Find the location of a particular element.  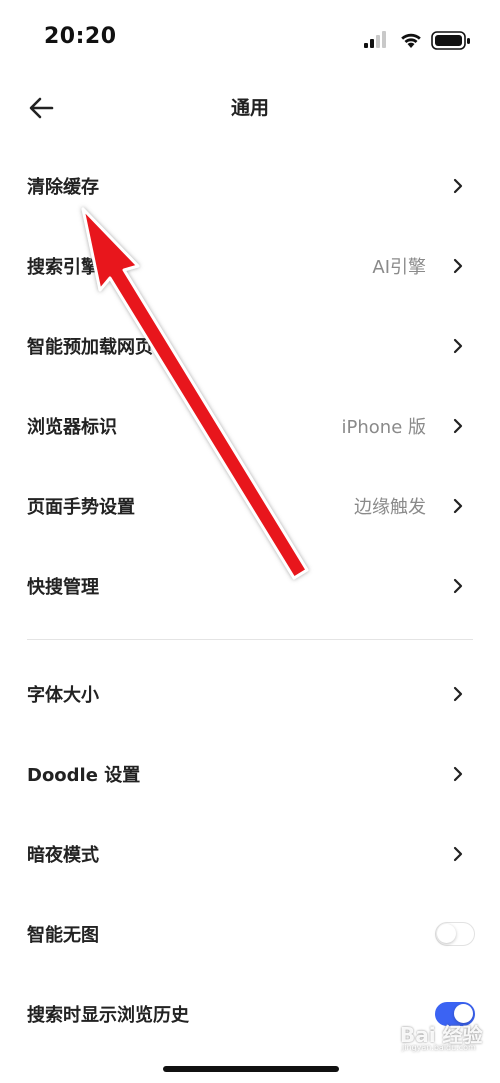

show-history-toggle is located at coordinates (455, 1014).